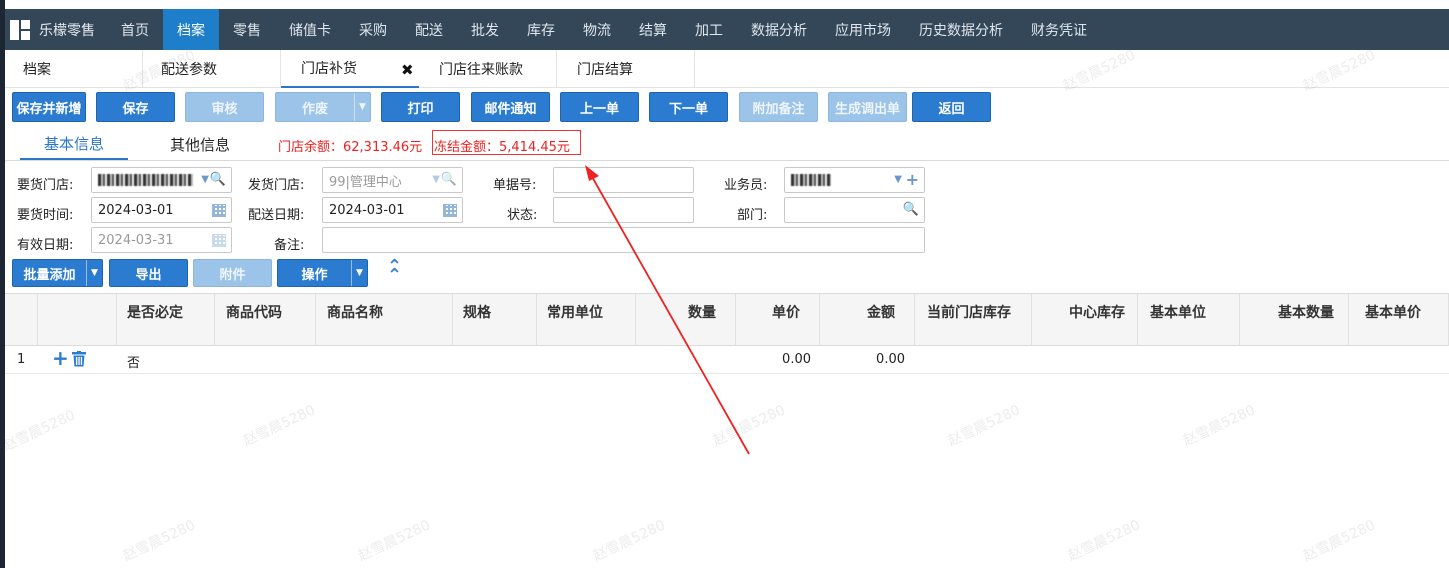  Describe the element at coordinates (727, 360) in the screenshot. I see `table-row: 1 + 否 0.00 0.00` at that location.